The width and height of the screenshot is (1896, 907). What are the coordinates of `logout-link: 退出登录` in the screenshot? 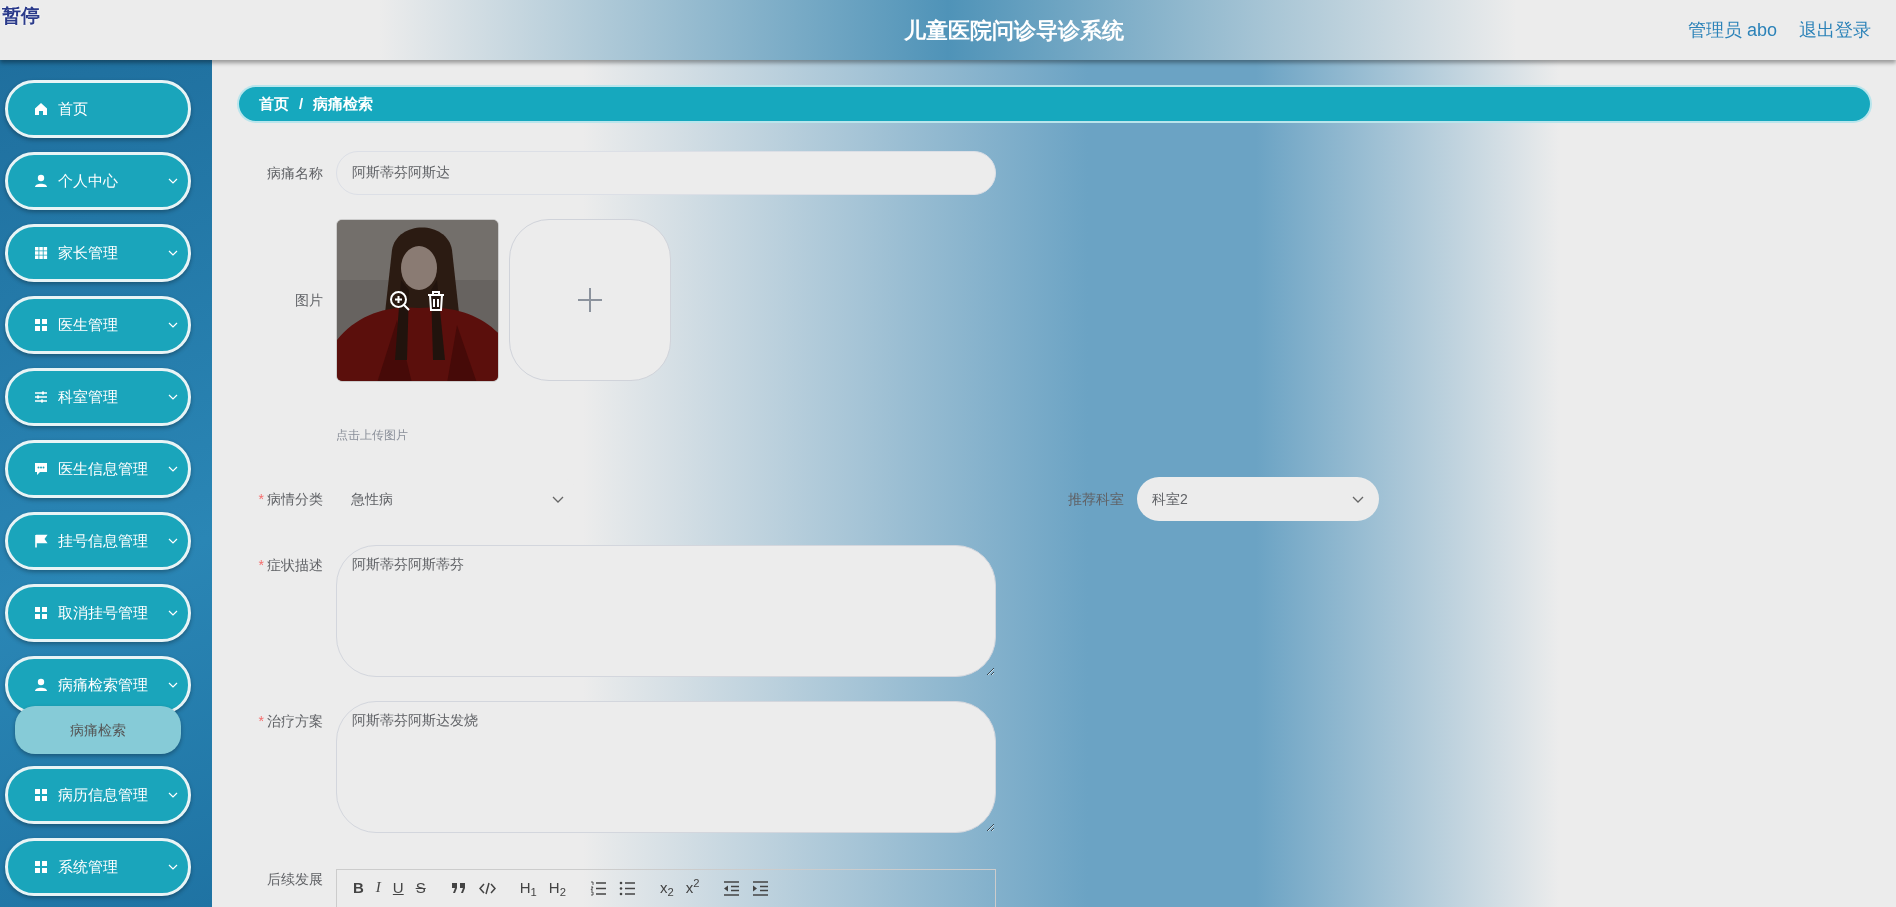 It's located at (1835, 30).